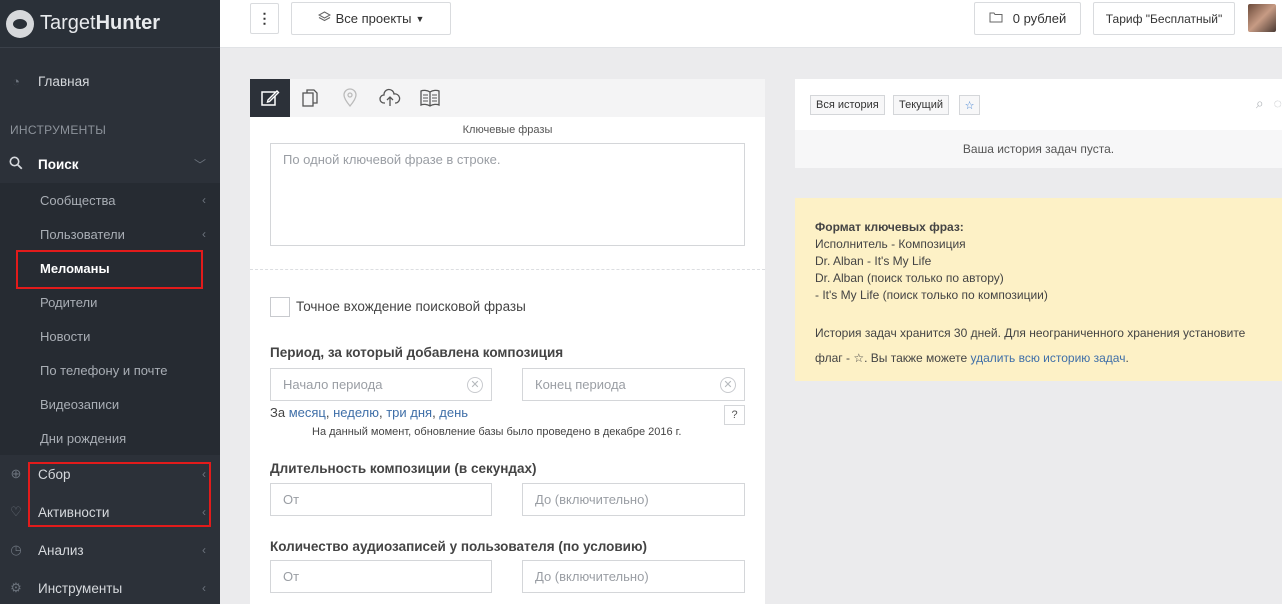 Image resolution: width=1282 pixels, height=604 pixels. Describe the element at coordinates (453, 412) in the screenshot. I see `period-link-day: день` at that location.